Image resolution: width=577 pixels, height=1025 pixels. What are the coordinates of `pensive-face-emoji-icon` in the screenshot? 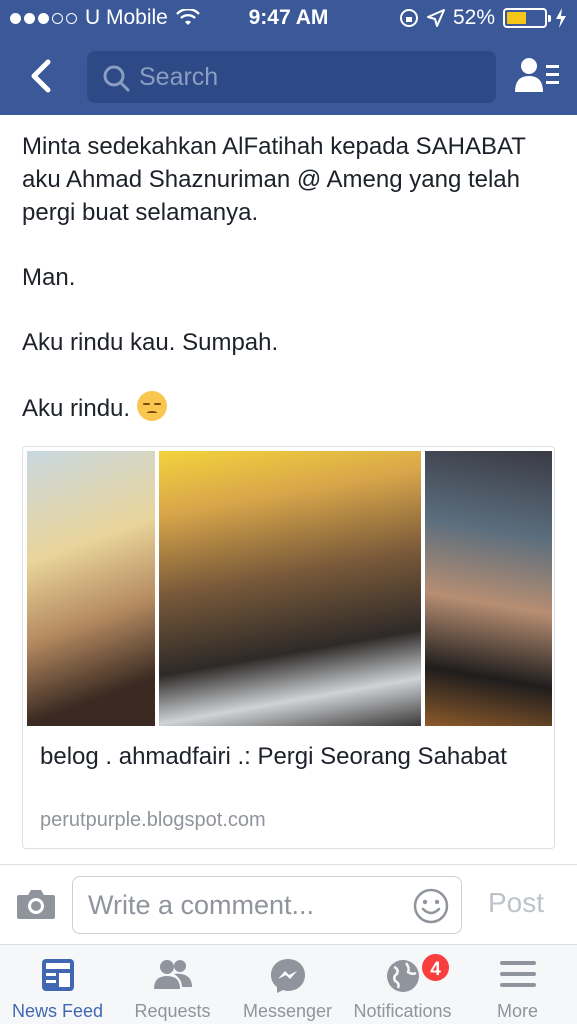 It's located at (151, 406).